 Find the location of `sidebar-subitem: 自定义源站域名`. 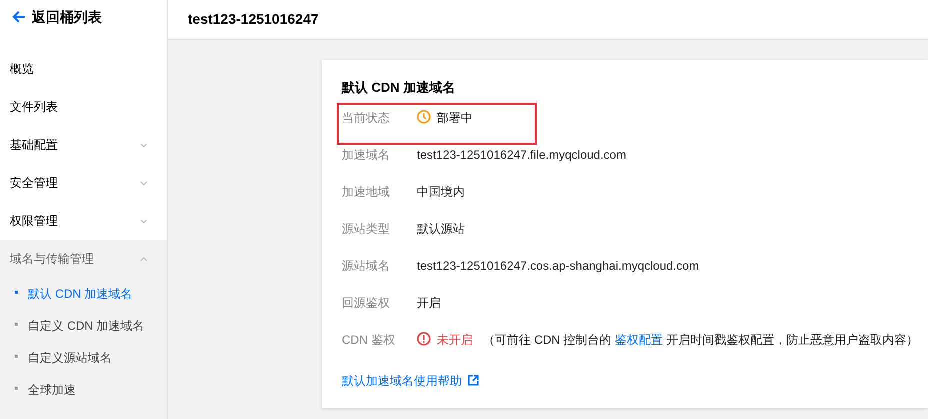

sidebar-subitem: 自定义源站域名 is located at coordinates (83, 358).